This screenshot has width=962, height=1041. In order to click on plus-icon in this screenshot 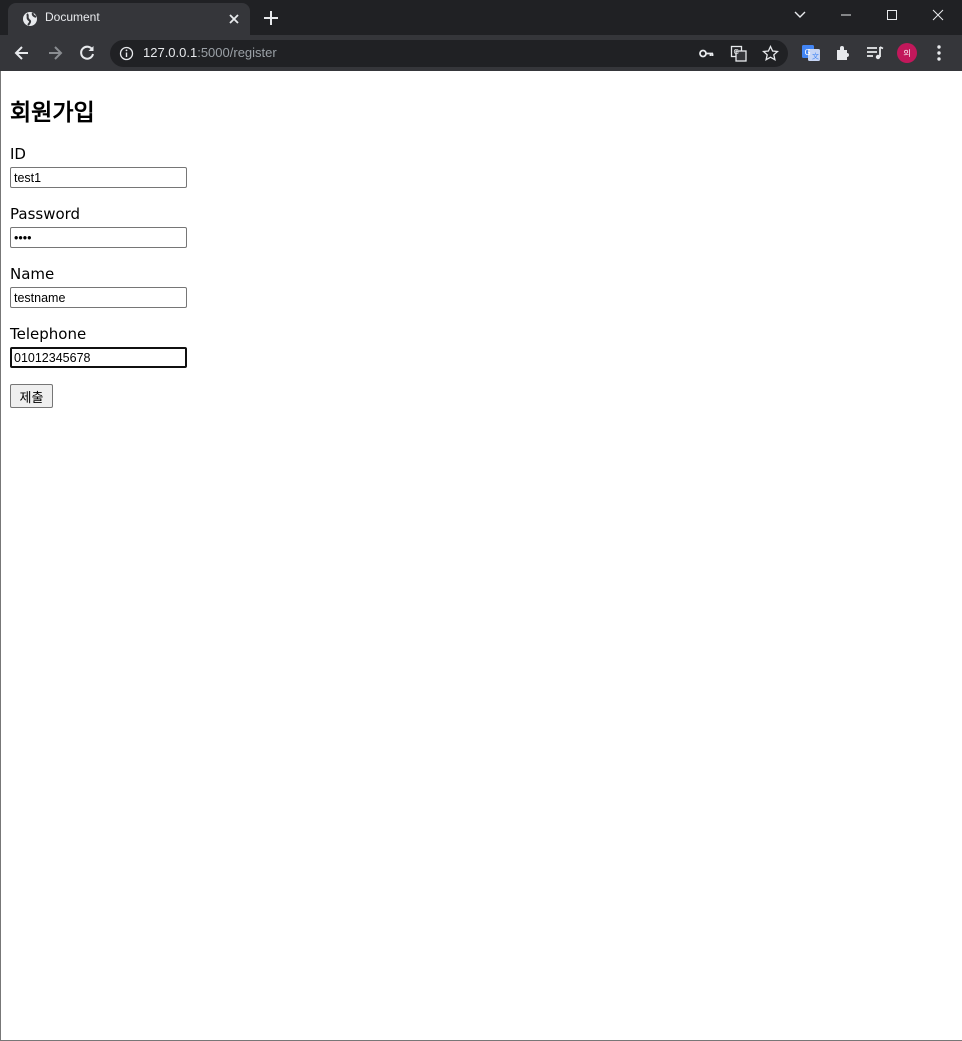, I will do `click(271, 18)`.